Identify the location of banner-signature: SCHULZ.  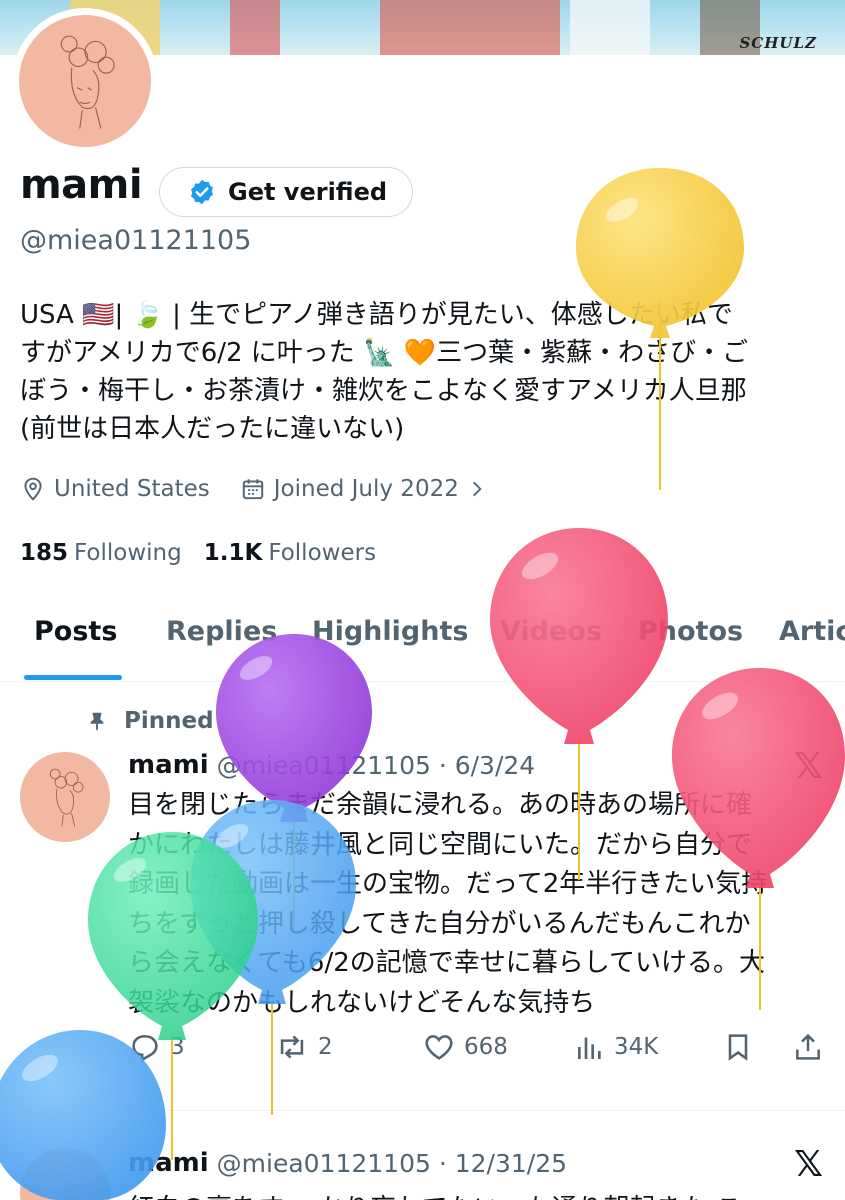
(778, 43).